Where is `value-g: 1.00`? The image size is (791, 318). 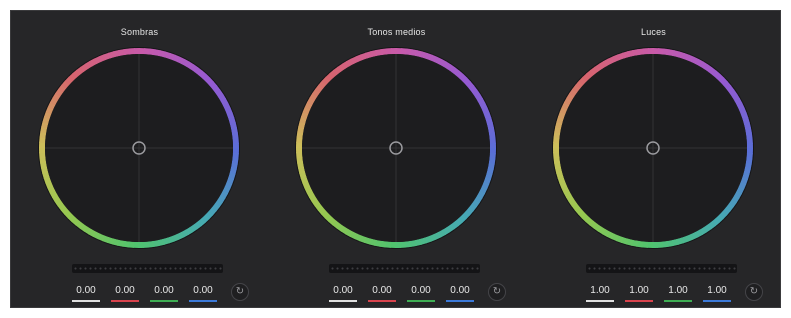 value-g: 1.00 is located at coordinates (678, 293).